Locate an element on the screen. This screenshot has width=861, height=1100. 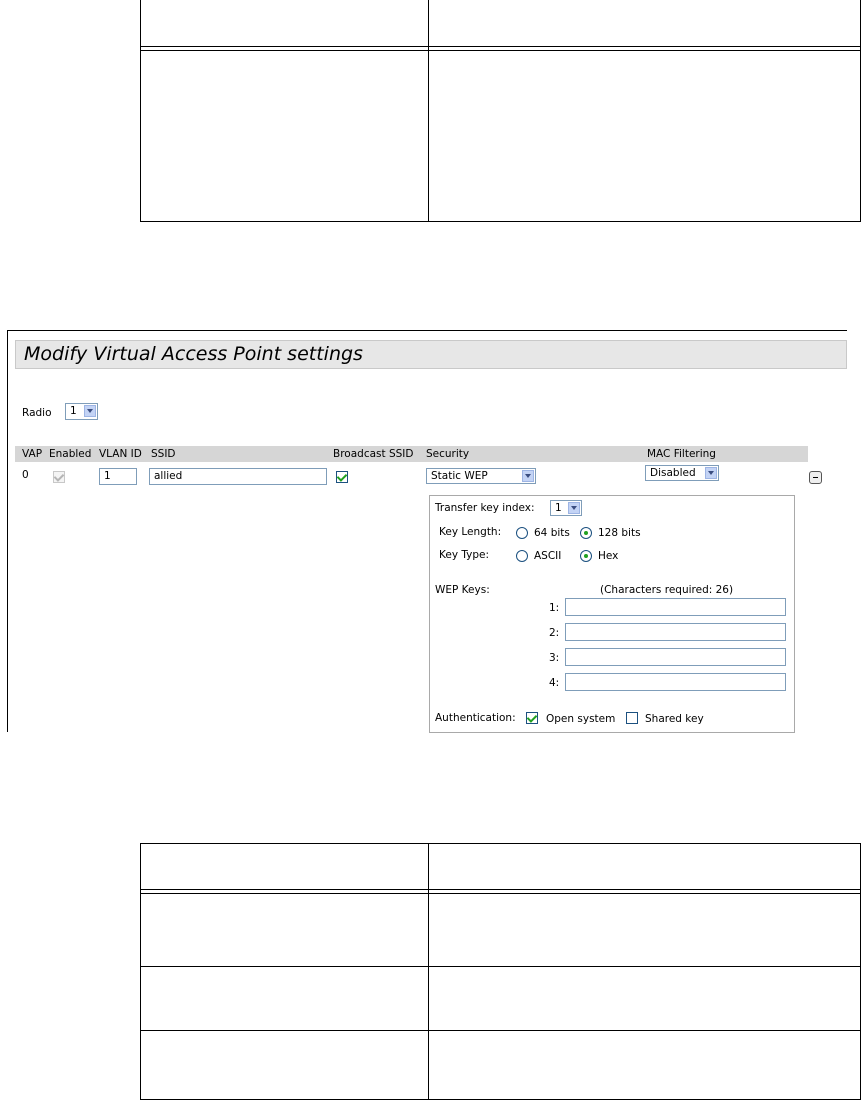
vlan-id-input: 1 is located at coordinates (118, 476).